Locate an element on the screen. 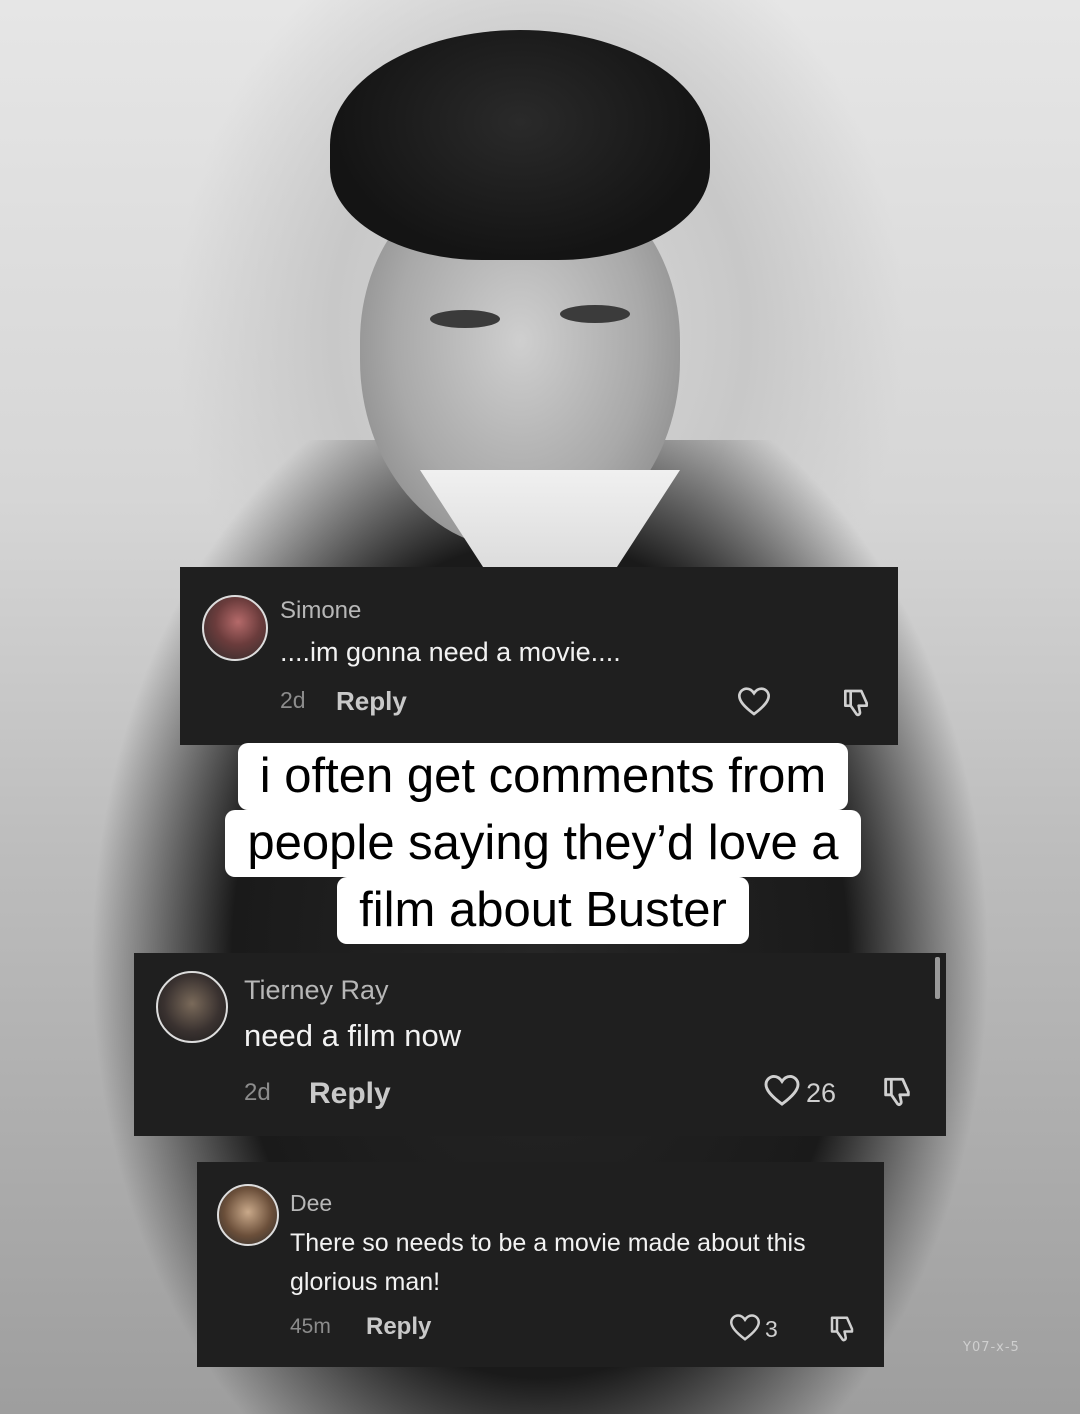 Image resolution: width=1080 pixels, height=1414 pixels. like-count: 26 is located at coordinates (821, 1093).